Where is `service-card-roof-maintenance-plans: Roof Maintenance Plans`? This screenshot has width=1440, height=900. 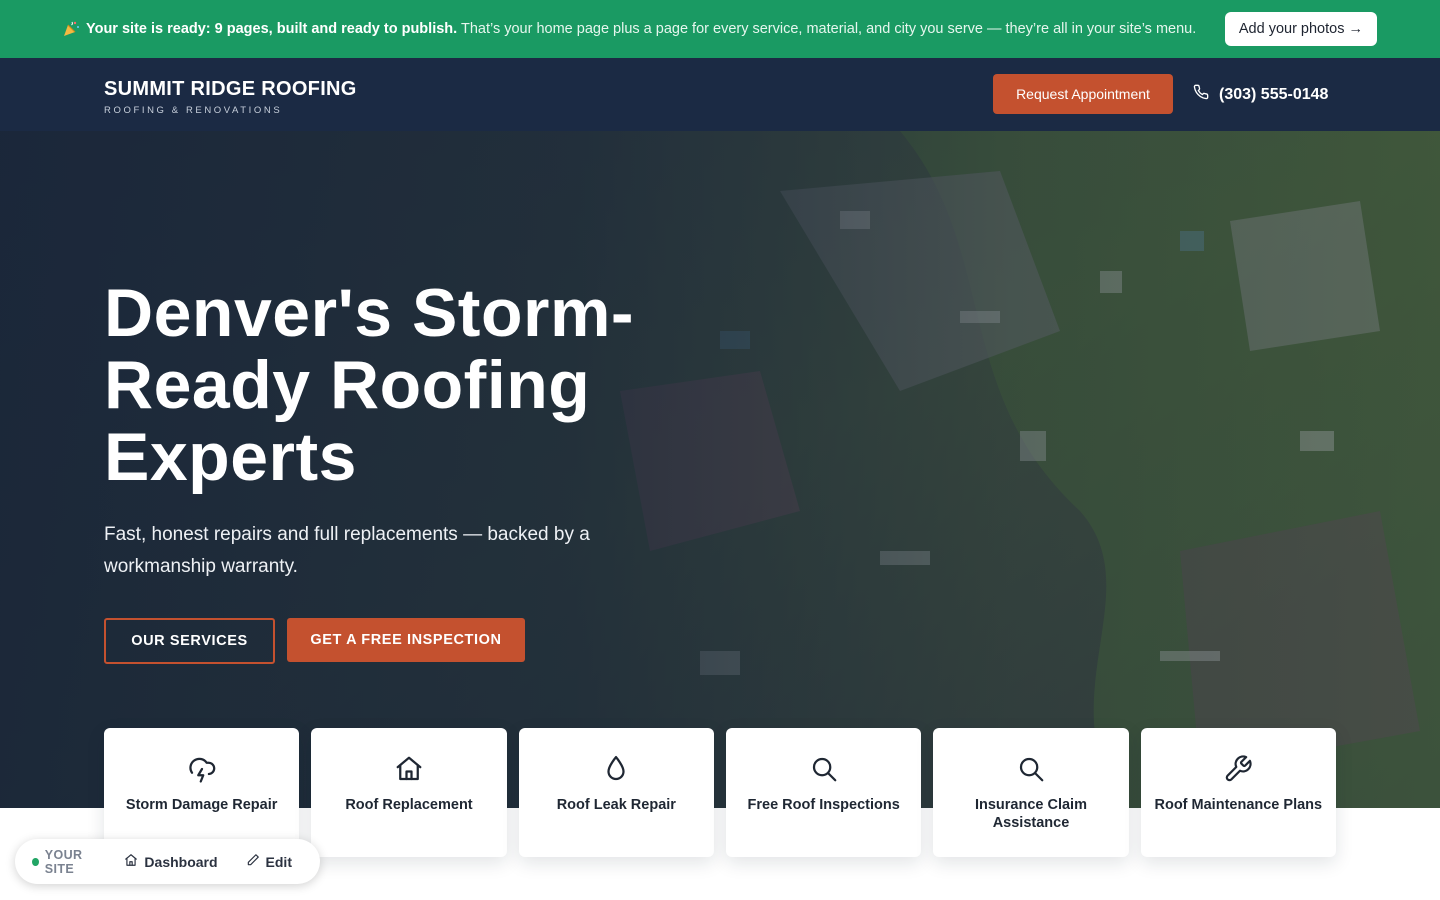
service-card-roof-maintenance-plans: Roof Maintenance Plans is located at coordinates (1238, 792).